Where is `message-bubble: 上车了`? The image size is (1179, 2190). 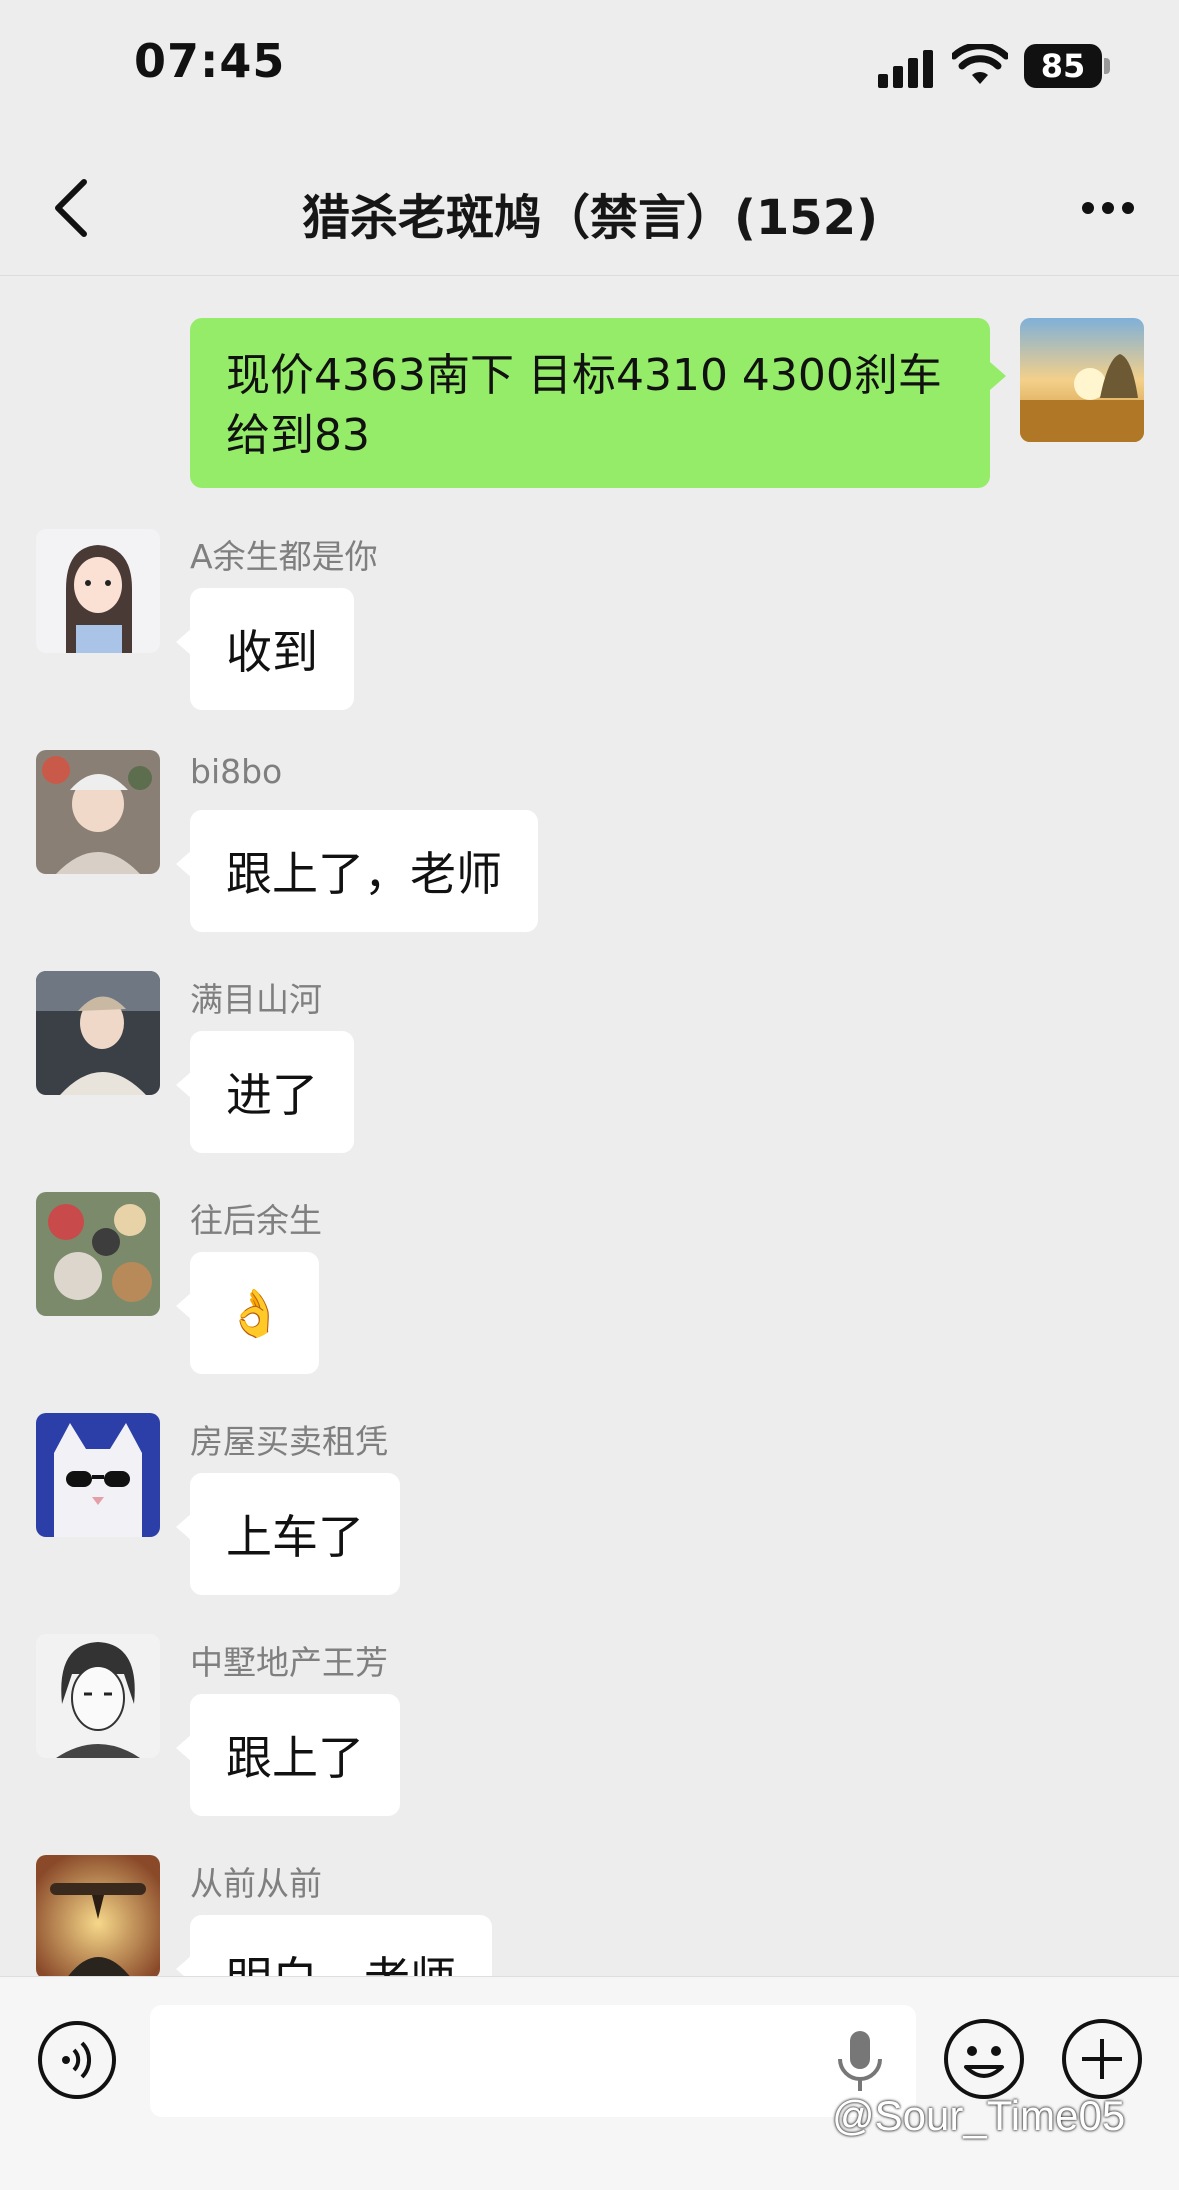
message-bubble: 上车了 is located at coordinates (288, 1534).